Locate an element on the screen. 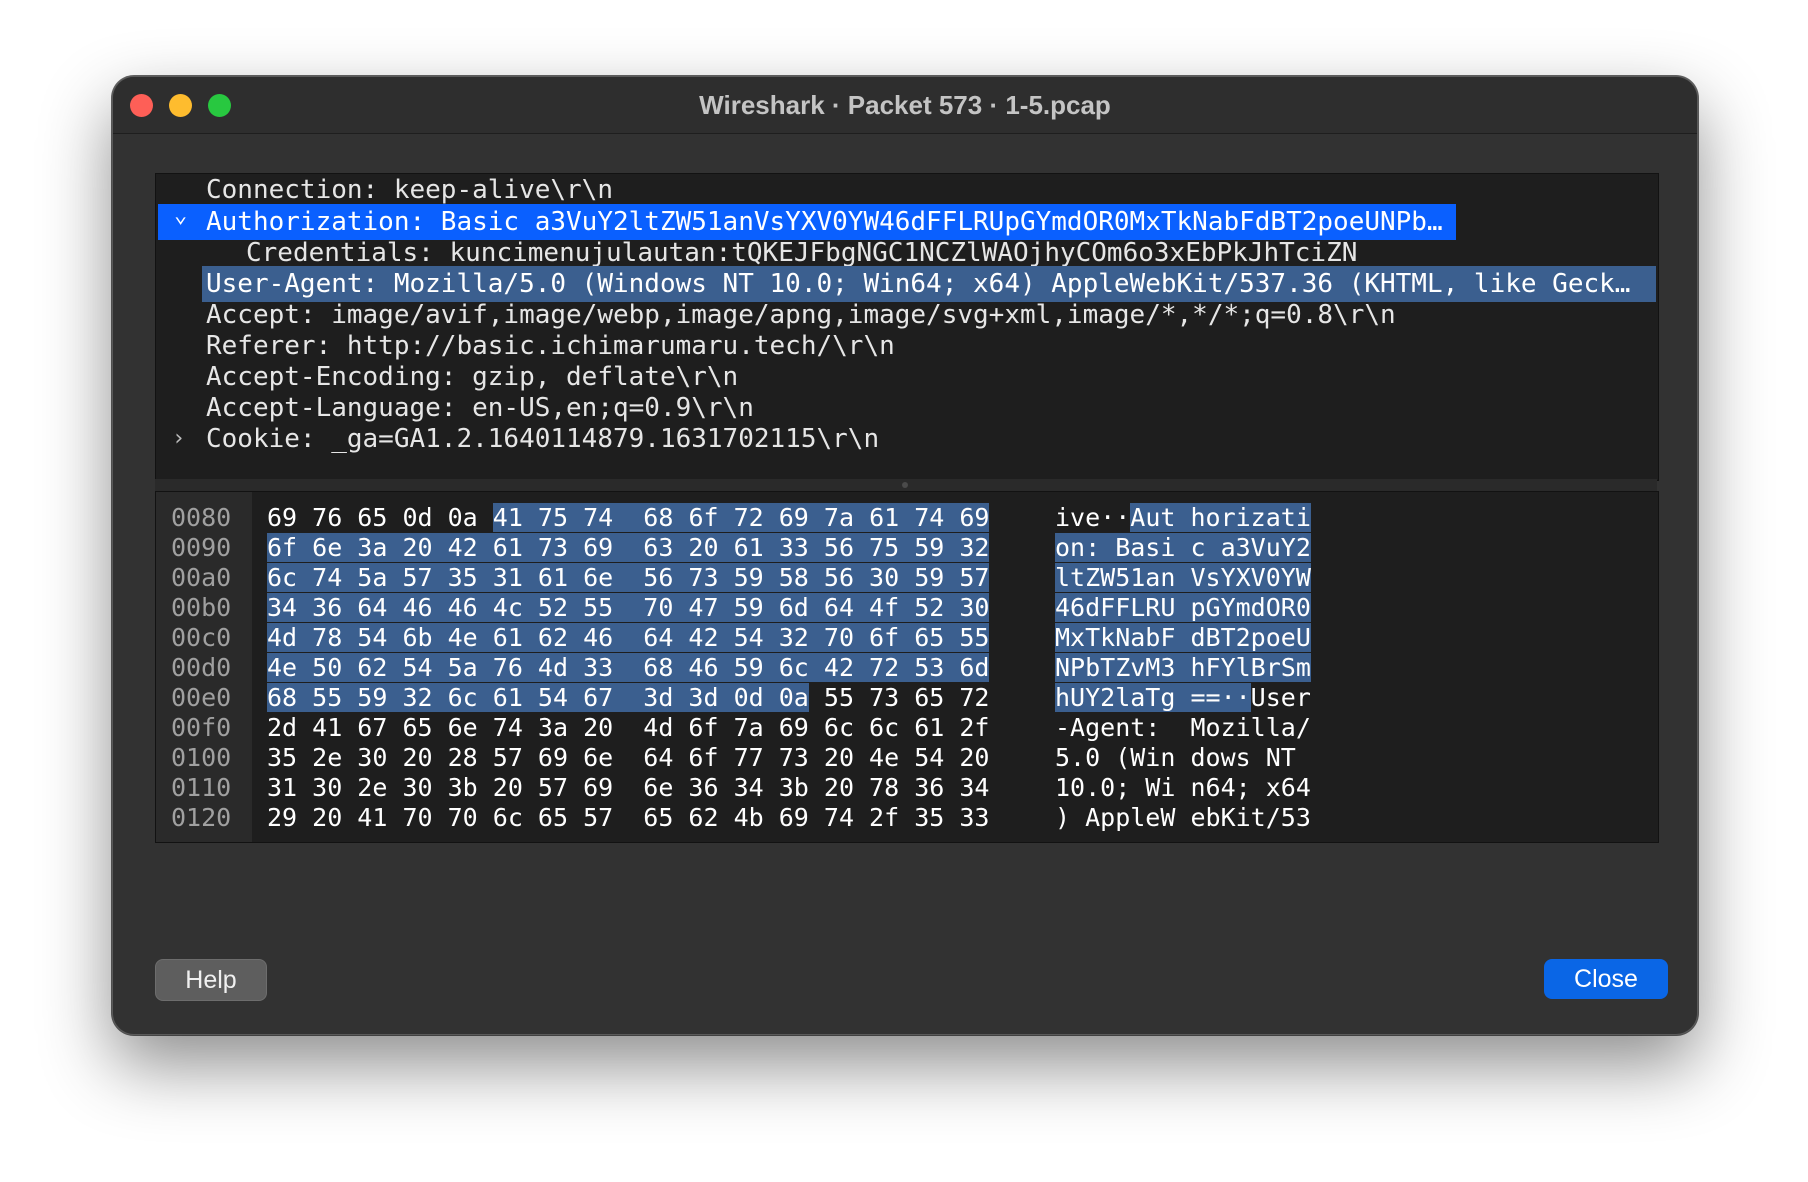 The height and width of the screenshot is (1182, 1808). ascii-highlighted: MxTkNabF dBT2poeU is located at coordinates (1183, 637).